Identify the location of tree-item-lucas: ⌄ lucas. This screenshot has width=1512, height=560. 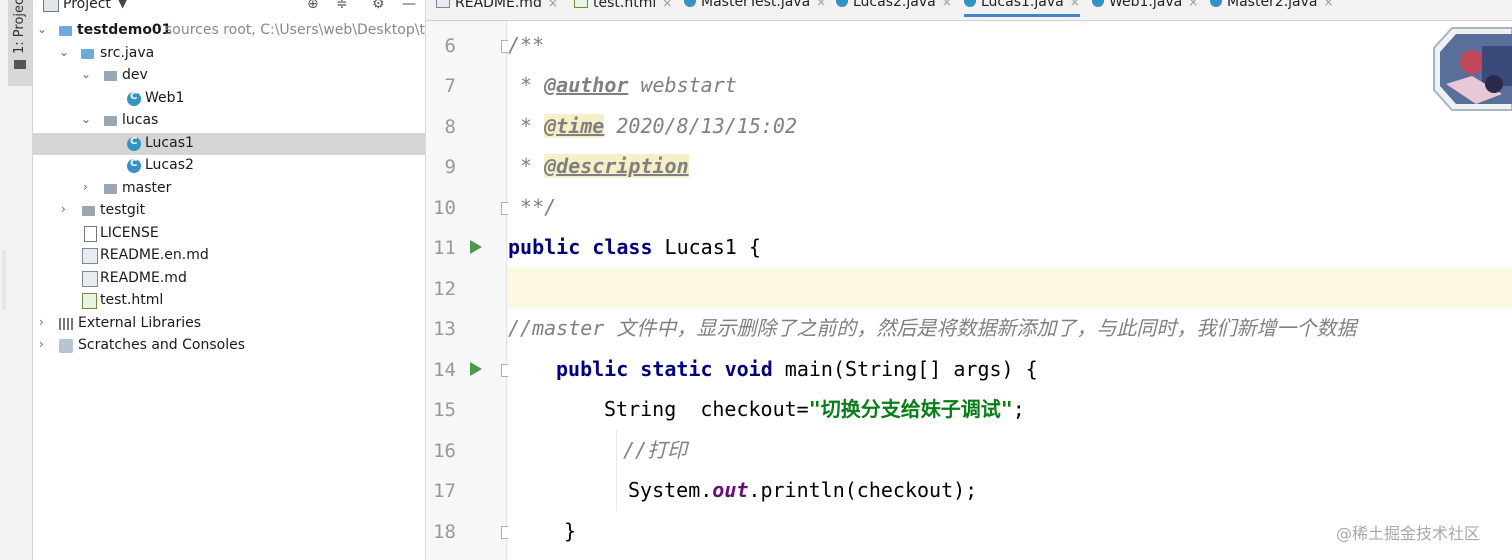
(229, 121).